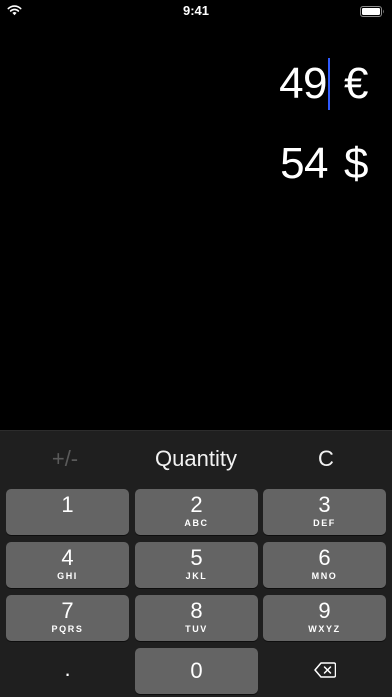 The image size is (392, 697). What do you see at coordinates (196, 504) in the screenshot?
I see `key-digit: 2` at bounding box center [196, 504].